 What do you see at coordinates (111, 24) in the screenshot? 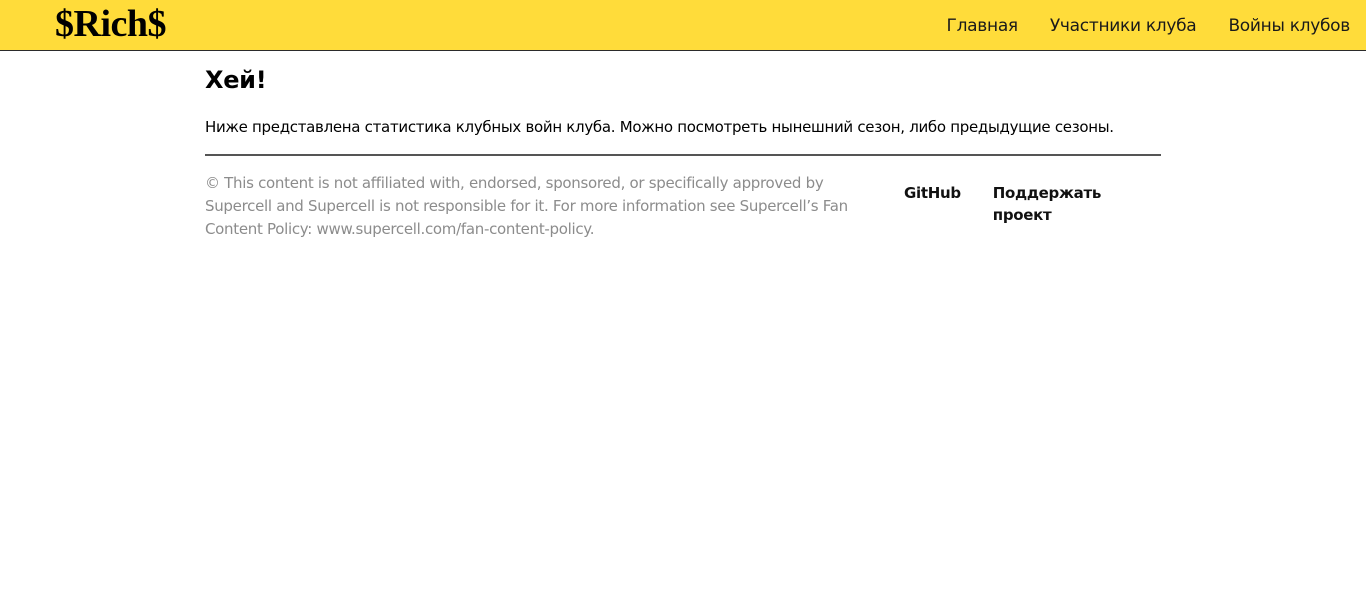
I see `brand-logo: $Rich$` at bounding box center [111, 24].